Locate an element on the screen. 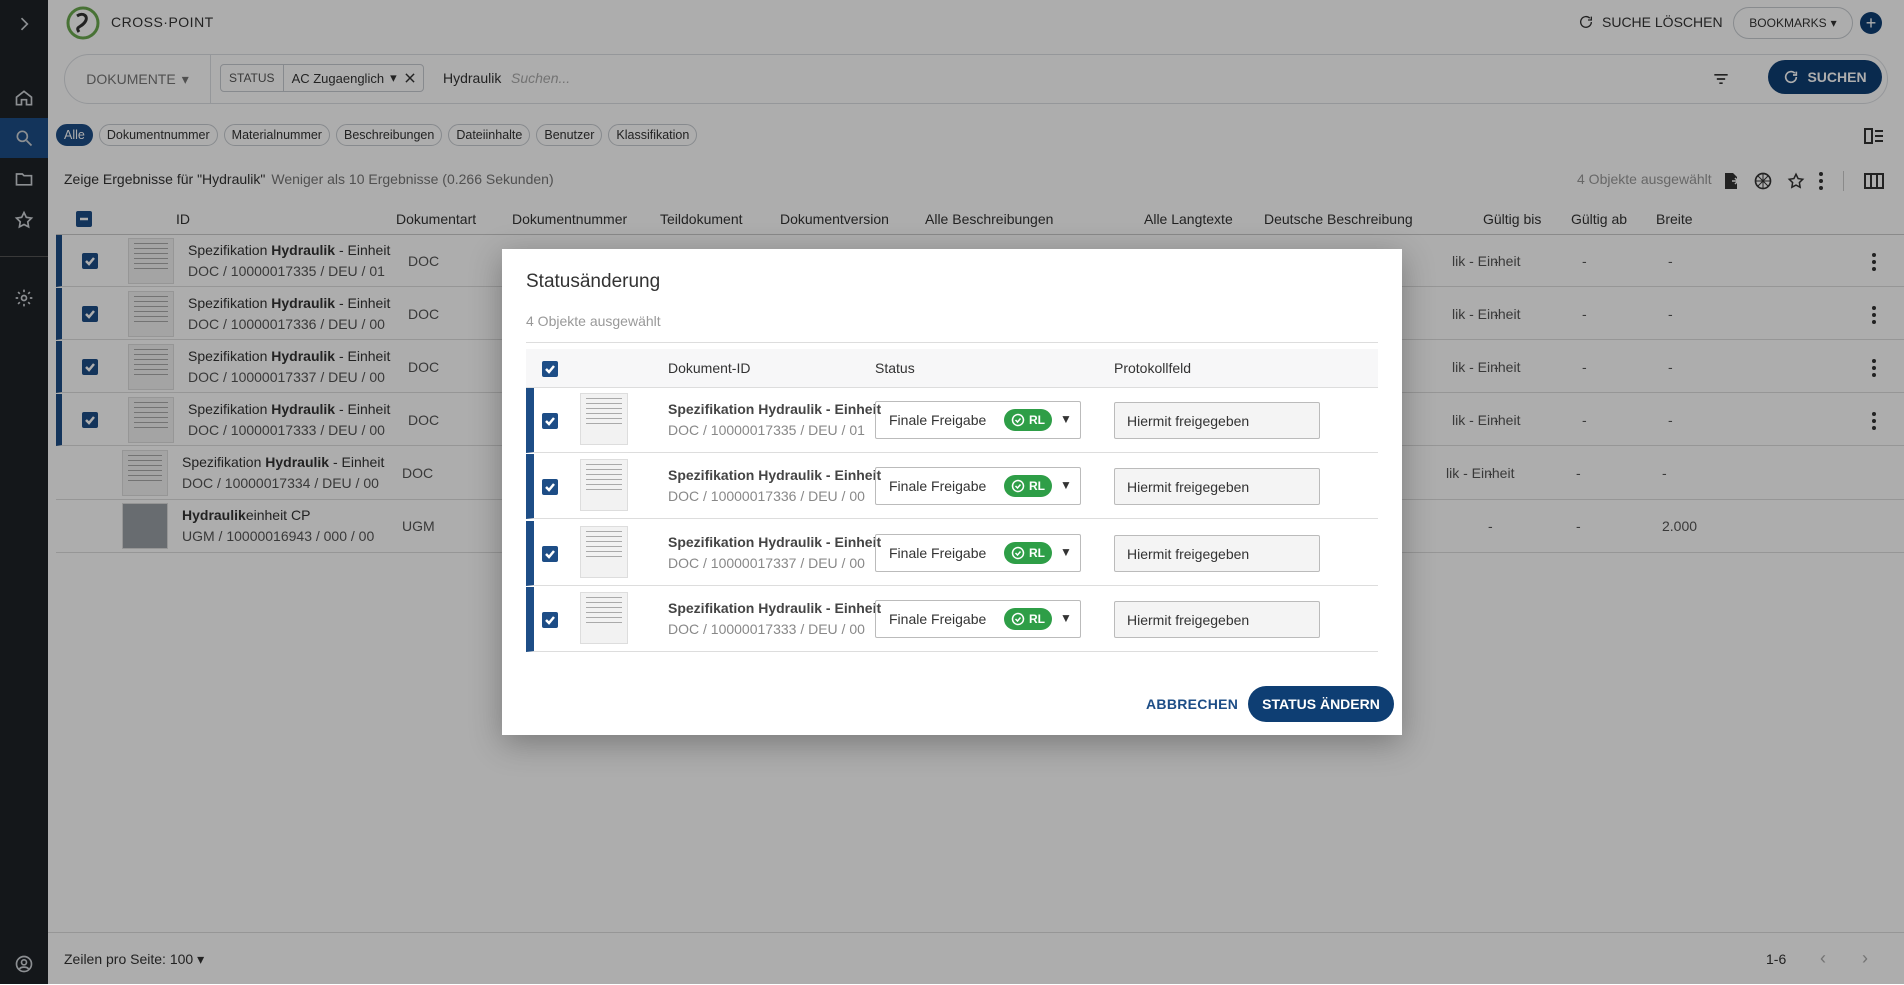  dialog-row-id: DOC / 10000017333 / DEU / 00 is located at coordinates (766, 629).